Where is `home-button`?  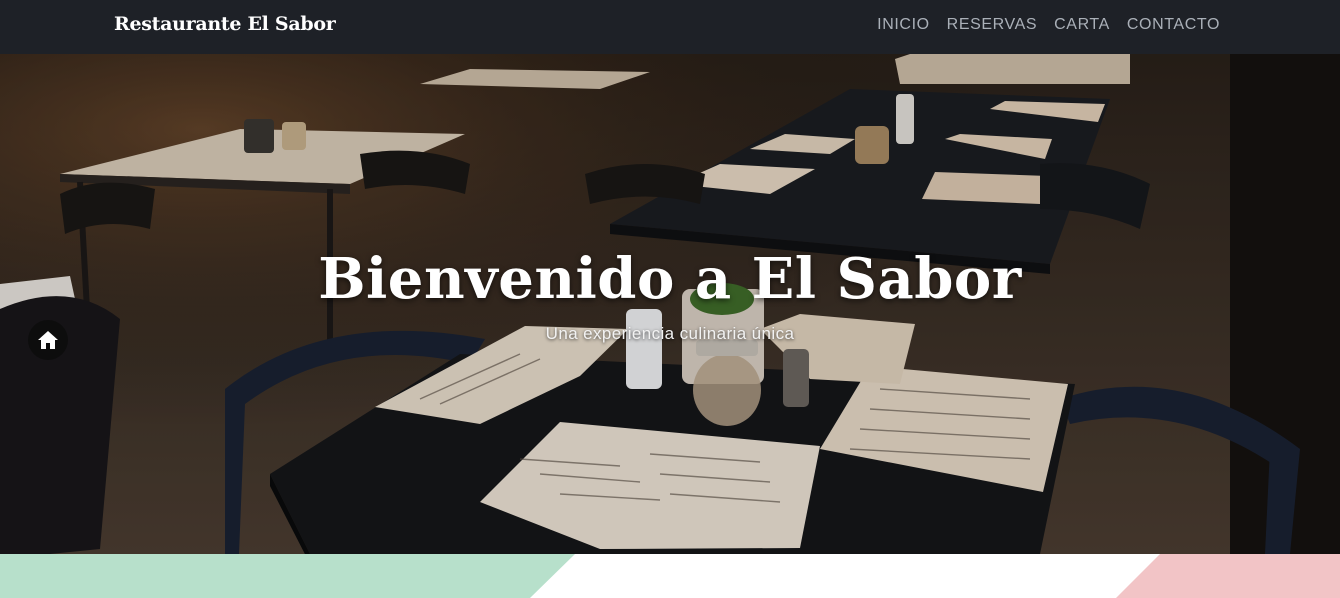
home-button is located at coordinates (48, 340).